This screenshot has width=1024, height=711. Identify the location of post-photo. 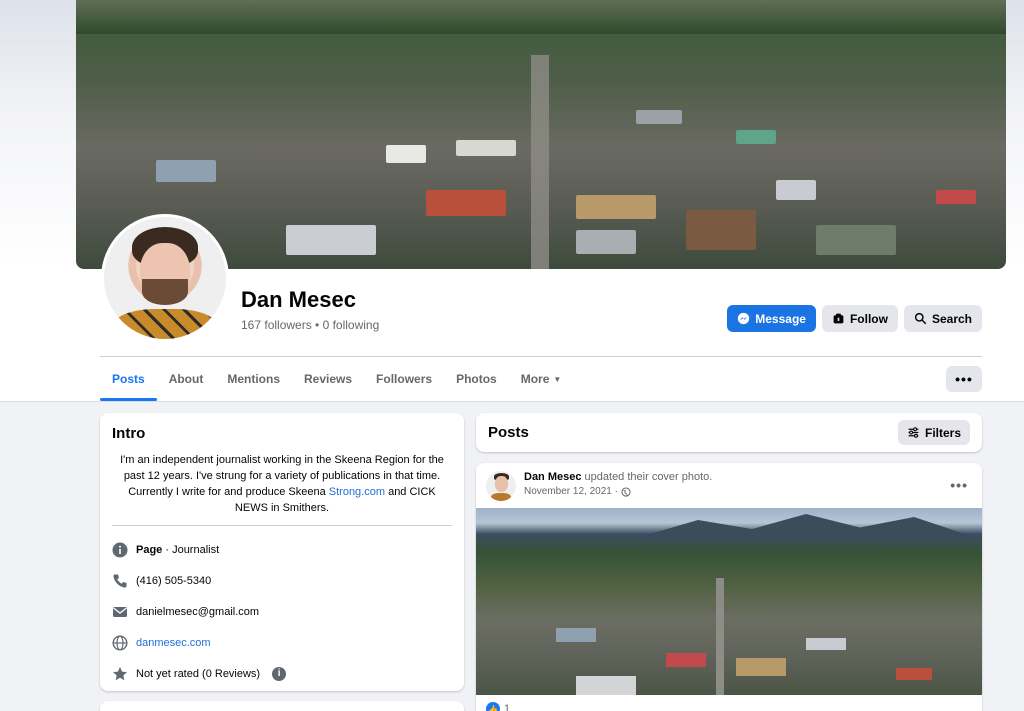
(729, 601).